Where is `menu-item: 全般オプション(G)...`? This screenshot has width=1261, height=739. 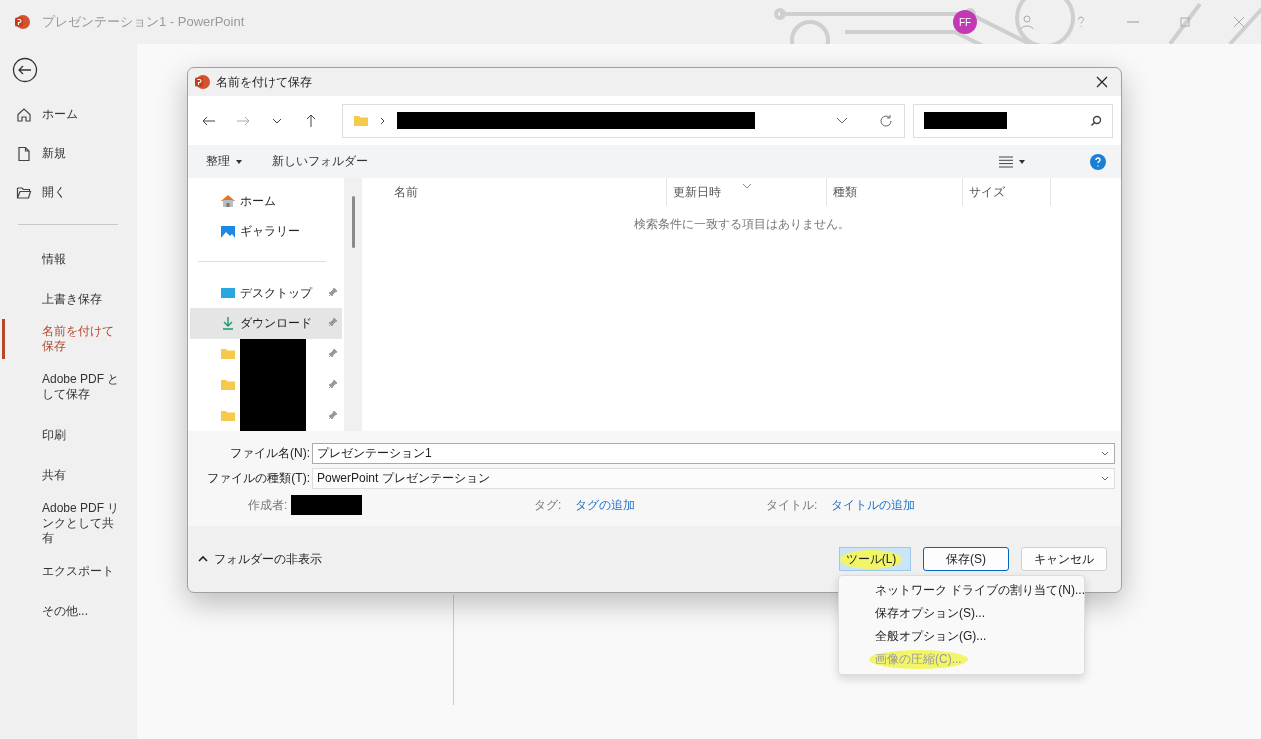 menu-item: 全般オプション(G)... is located at coordinates (961, 636).